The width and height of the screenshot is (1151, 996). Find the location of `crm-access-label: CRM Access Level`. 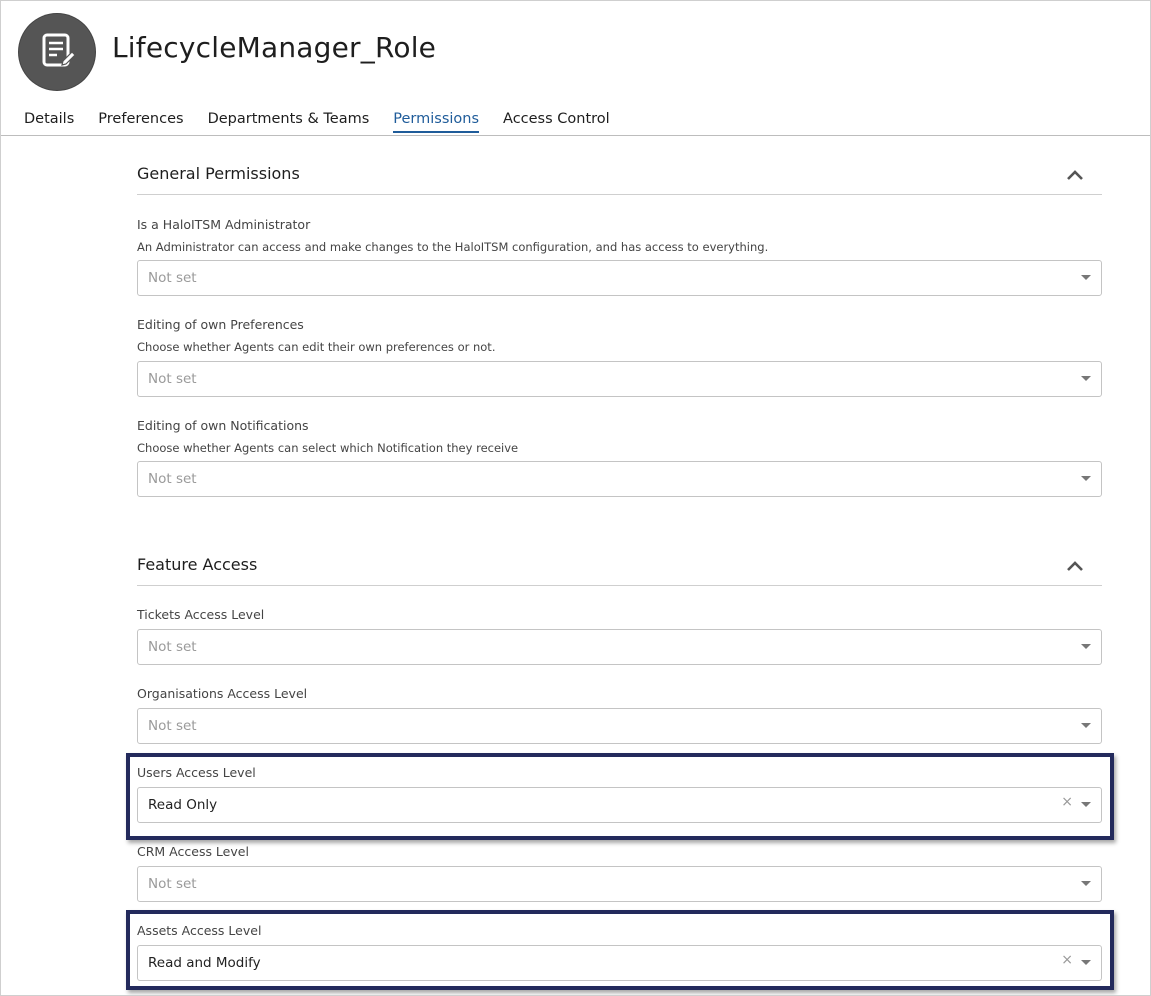

crm-access-label: CRM Access Level is located at coordinates (193, 851).